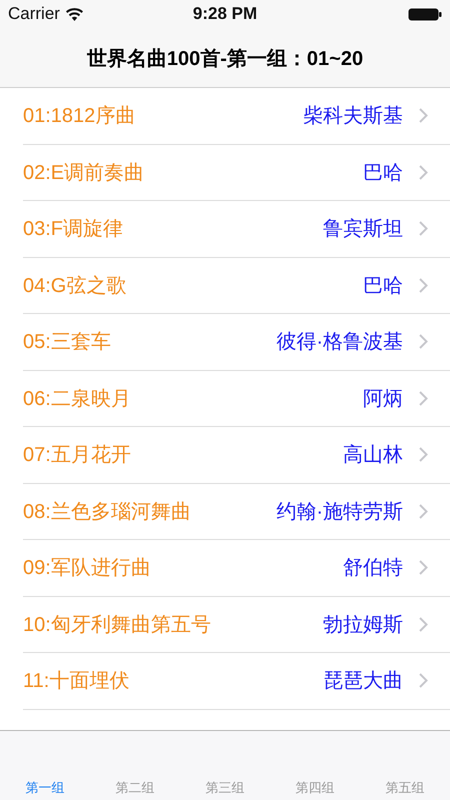  Describe the element at coordinates (74, 14) in the screenshot. I see `wifi-icon` at that location.